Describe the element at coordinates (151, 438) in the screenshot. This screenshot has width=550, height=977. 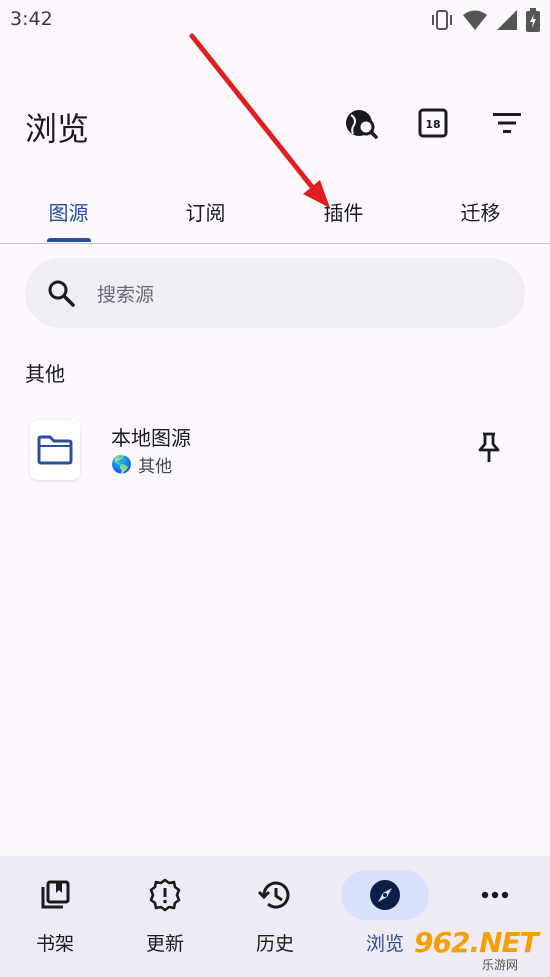
I see `source-name: 本地图源` at that location.